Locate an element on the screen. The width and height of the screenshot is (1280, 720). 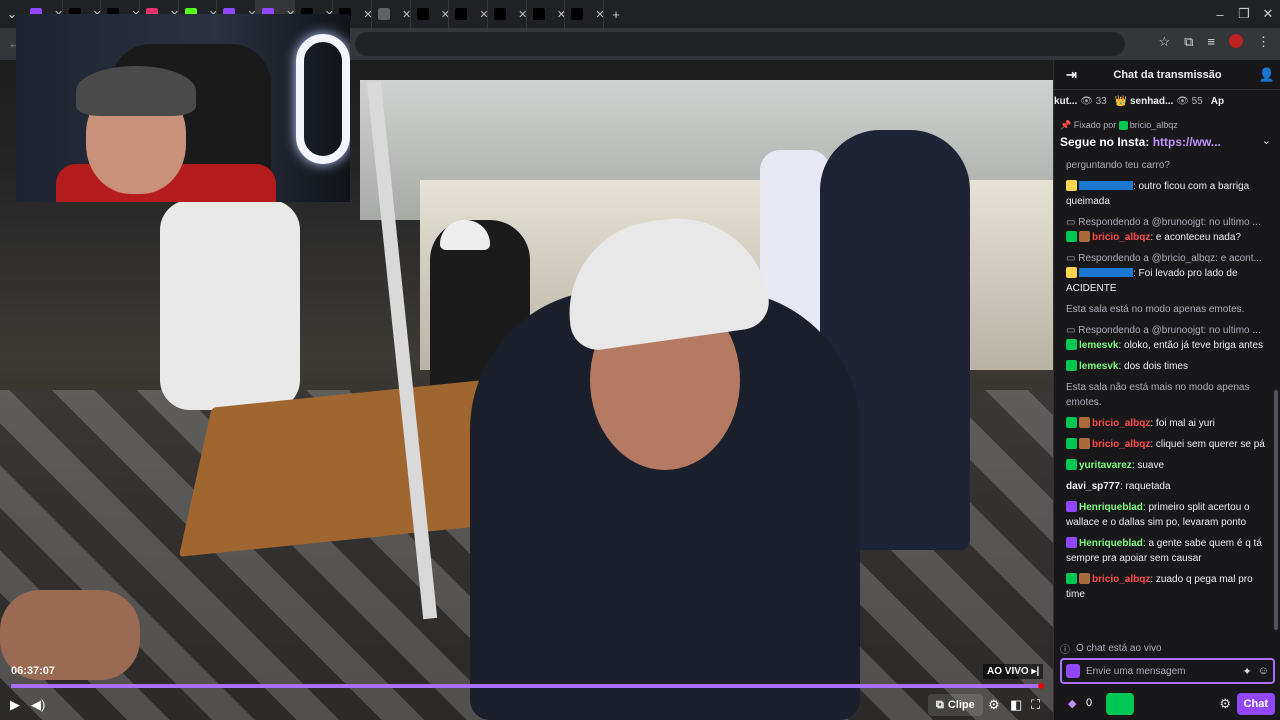
clip-button: ⧉ Clipe is located at coordinates (955, 705).